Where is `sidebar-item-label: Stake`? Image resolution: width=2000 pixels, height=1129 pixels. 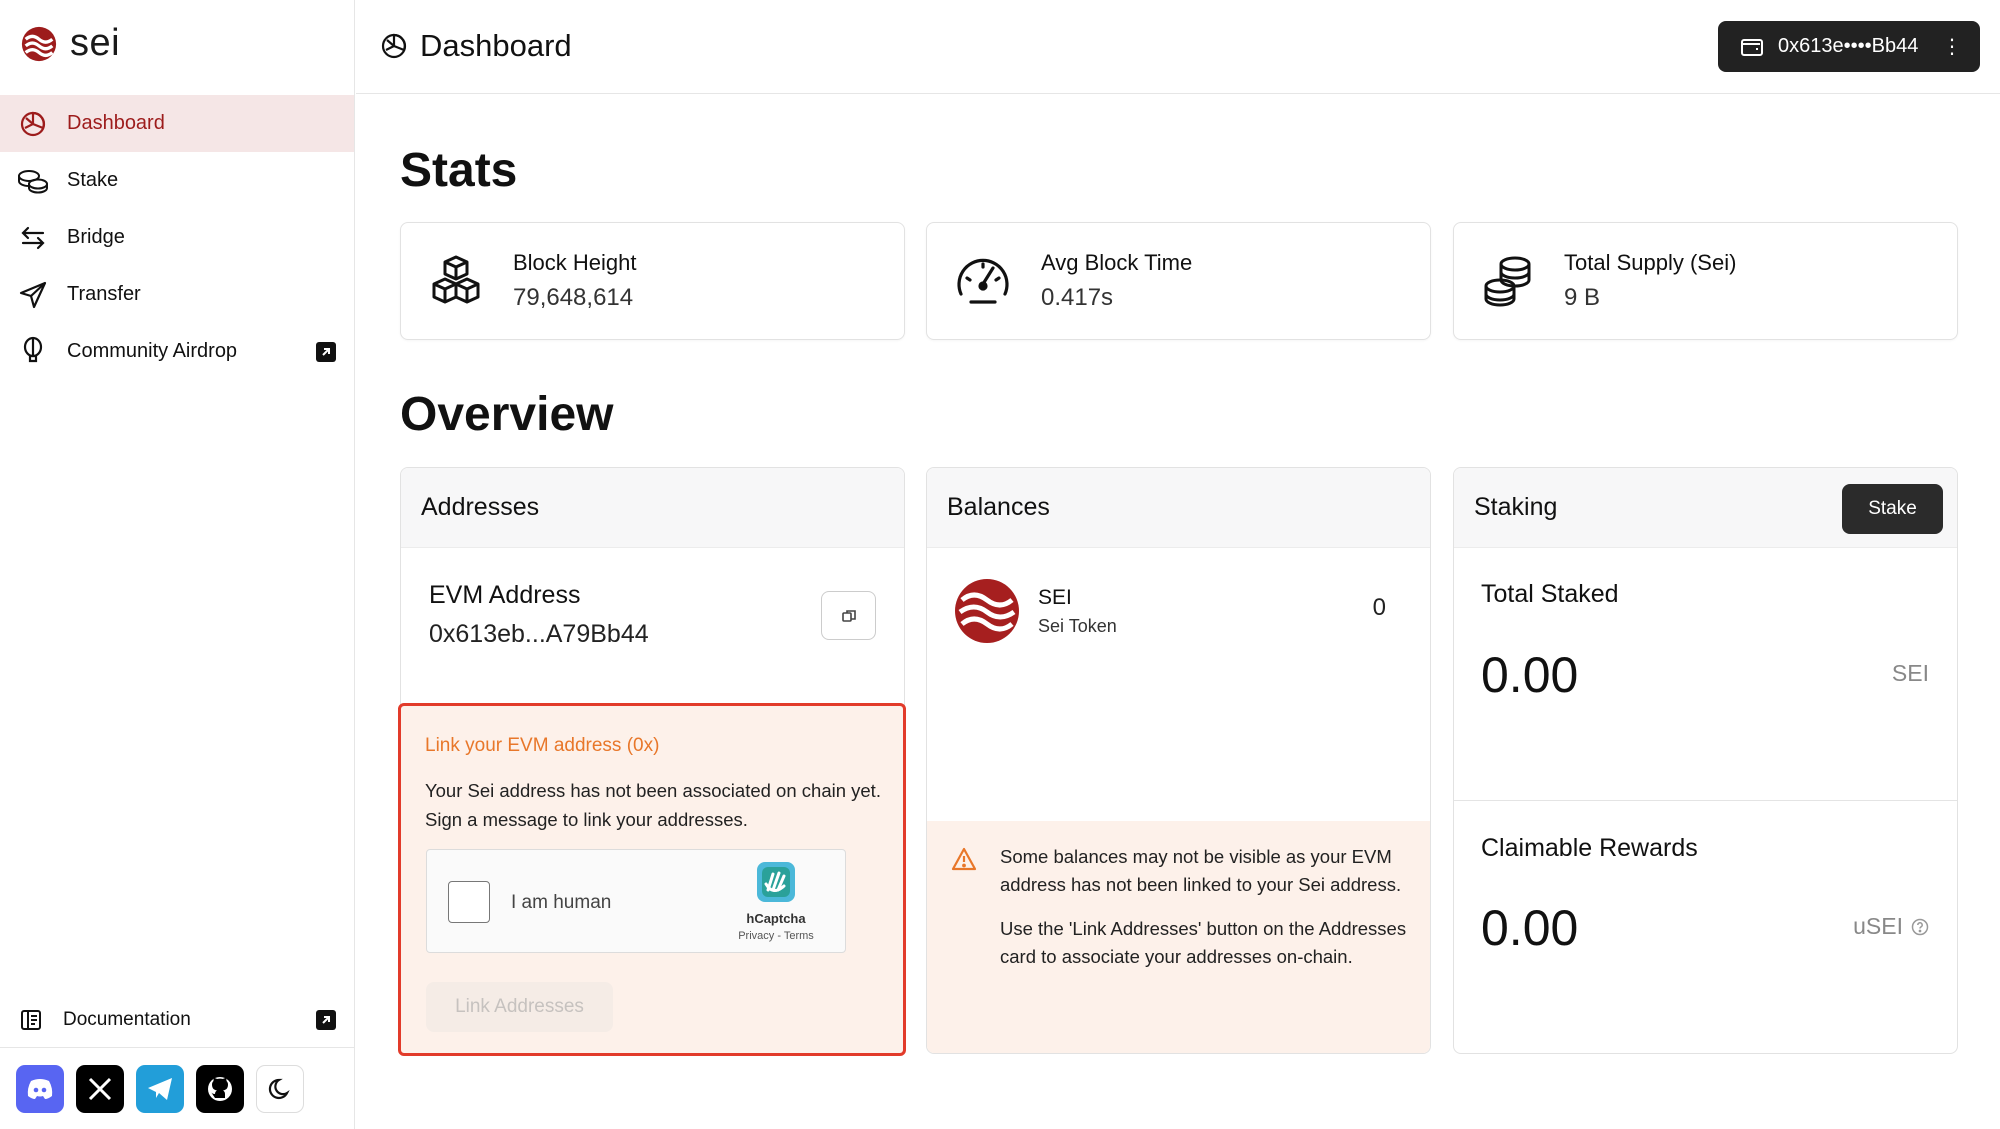
sidebar-item-label: Stake is located at coordinates (93, 180).